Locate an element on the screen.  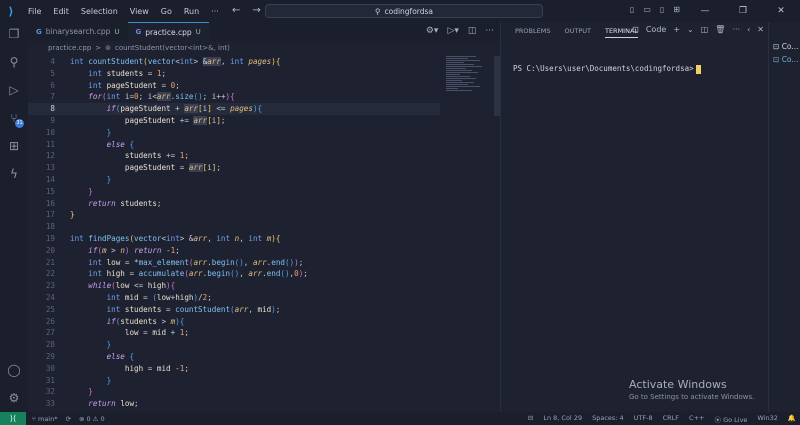
toggle-sidebar-icon: ▯ is located at coordinates (632, 9).